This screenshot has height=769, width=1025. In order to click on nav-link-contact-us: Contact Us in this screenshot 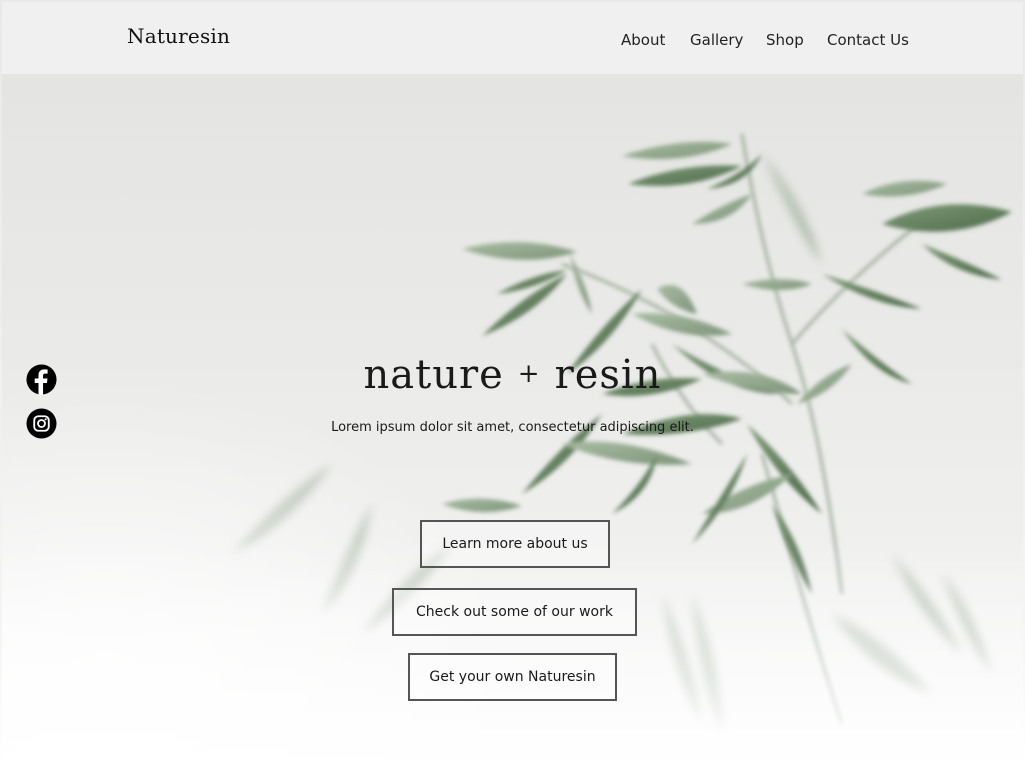, I will do `click(868, 40)`.